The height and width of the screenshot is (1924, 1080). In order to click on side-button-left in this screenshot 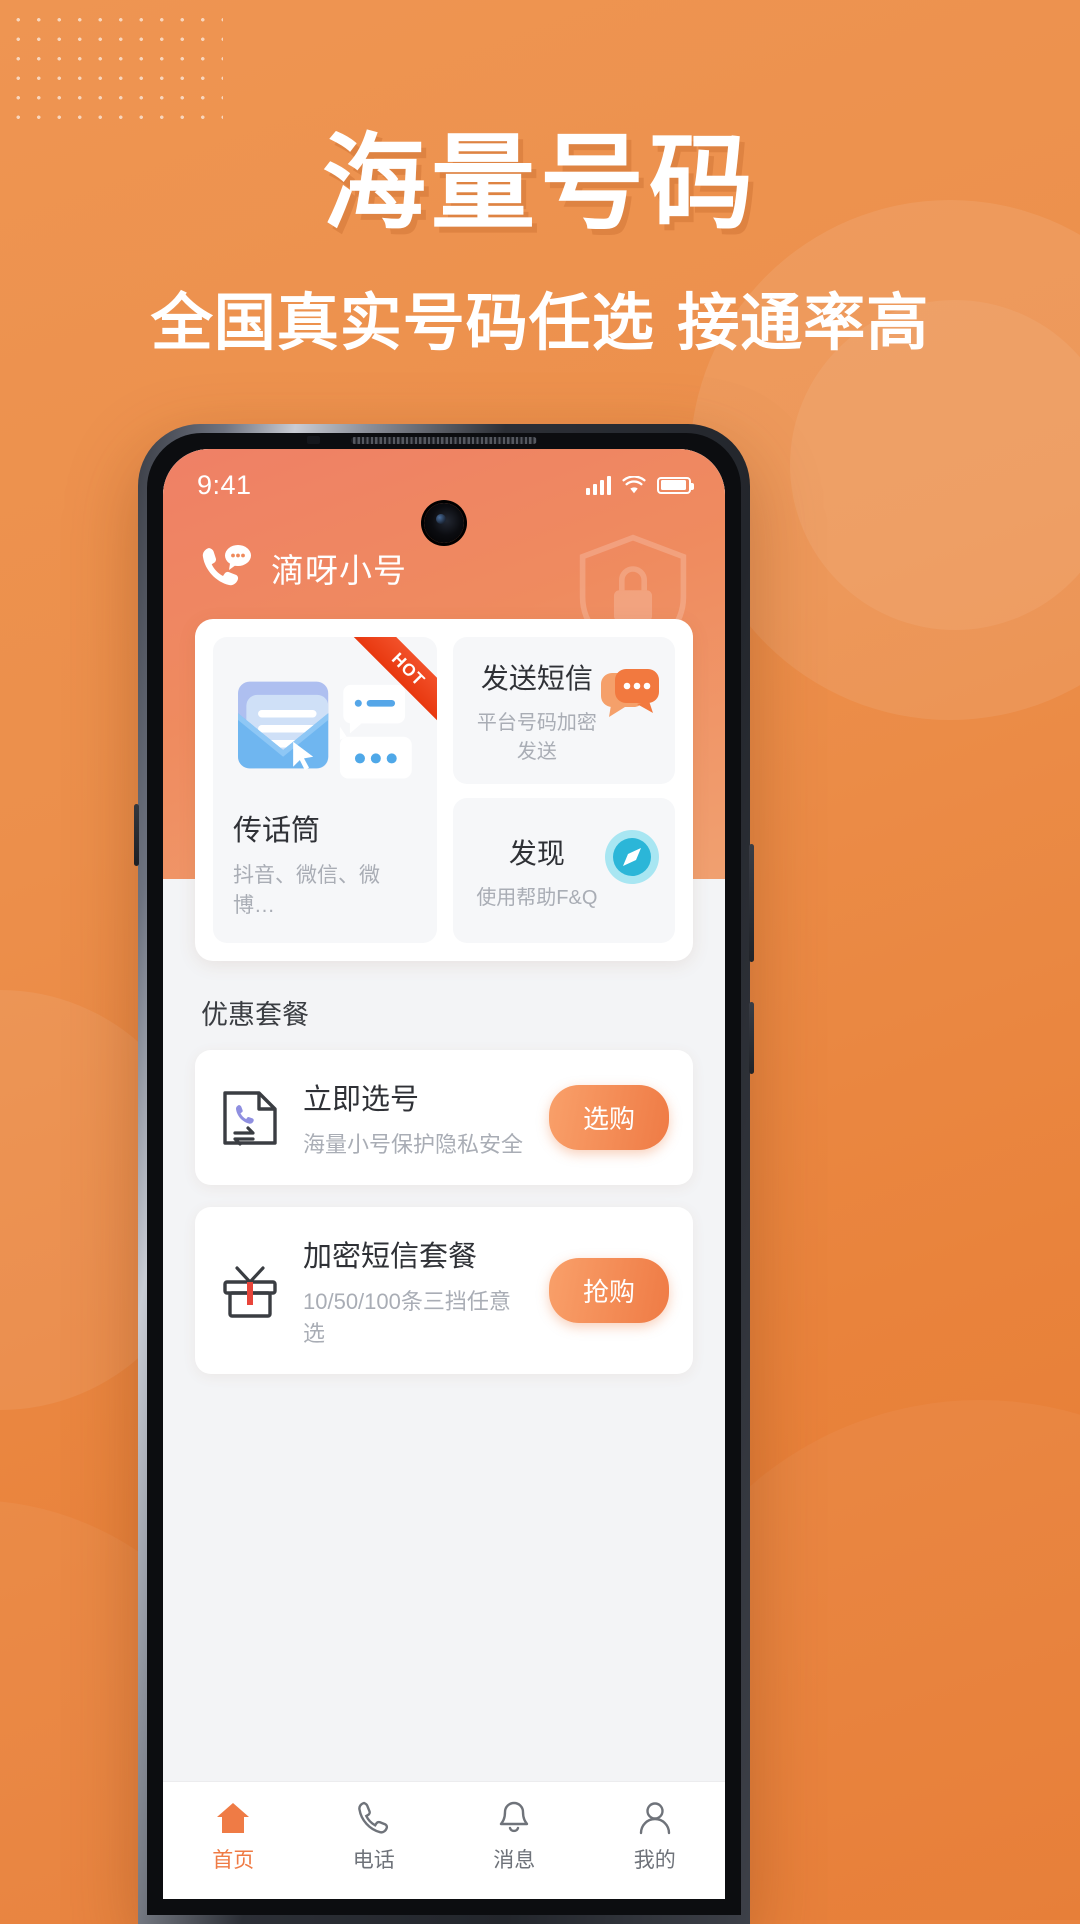, I will do `click(136, 835)`.